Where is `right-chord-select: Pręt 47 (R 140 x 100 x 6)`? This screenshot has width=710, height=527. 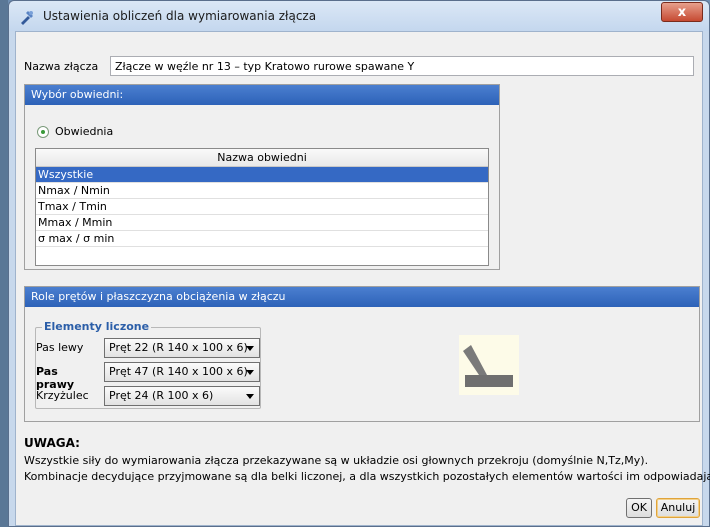 right-chord-select: Pręt 47 (R 140 x 100 x 6) is located at coordinates (182, 372).